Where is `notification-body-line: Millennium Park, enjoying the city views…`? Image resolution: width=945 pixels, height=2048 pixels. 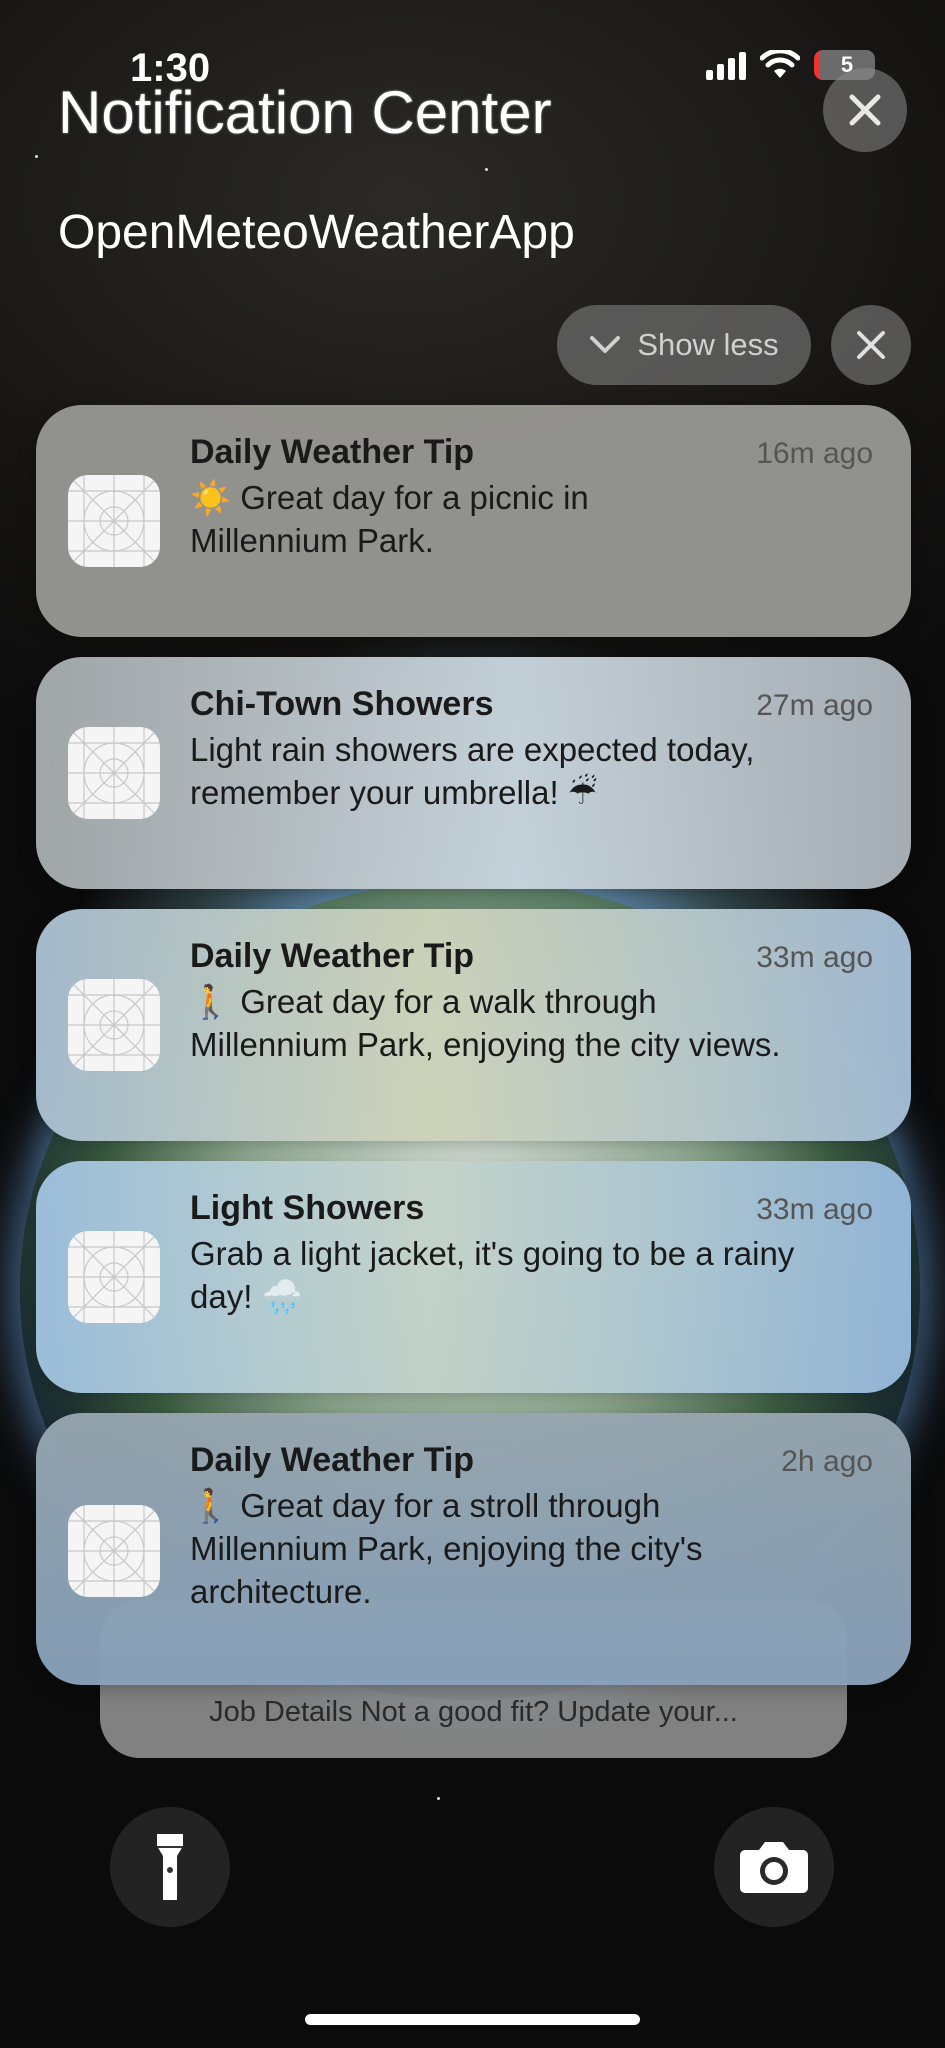 notification-body-line: Millennium Park, enjoying the city views… is located at coordinates (485, 1044).